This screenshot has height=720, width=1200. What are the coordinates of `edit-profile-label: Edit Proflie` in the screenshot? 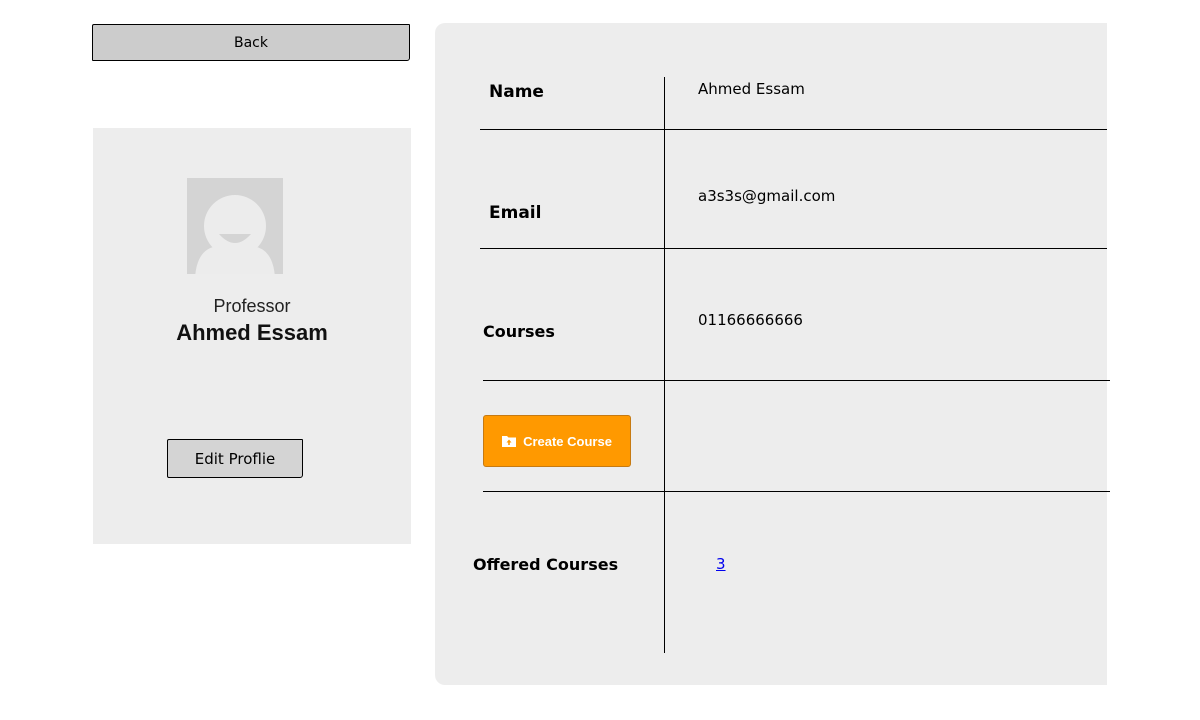 It's located at (235, 458).